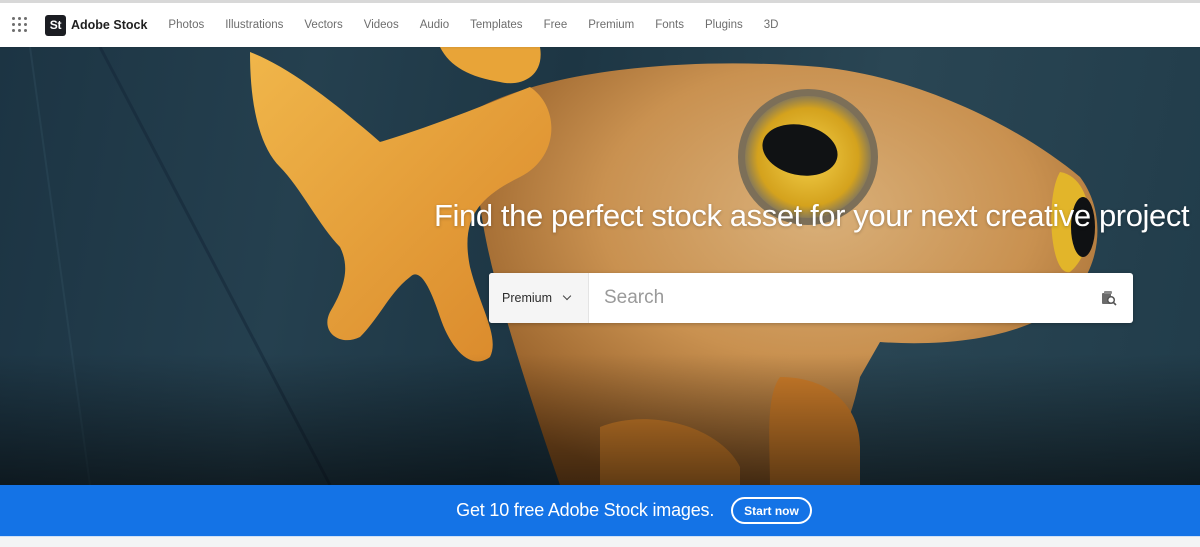 This screenshot has height=547, width=1200. I want to click on logo-text: Adobe Stock, so click(109, 25).